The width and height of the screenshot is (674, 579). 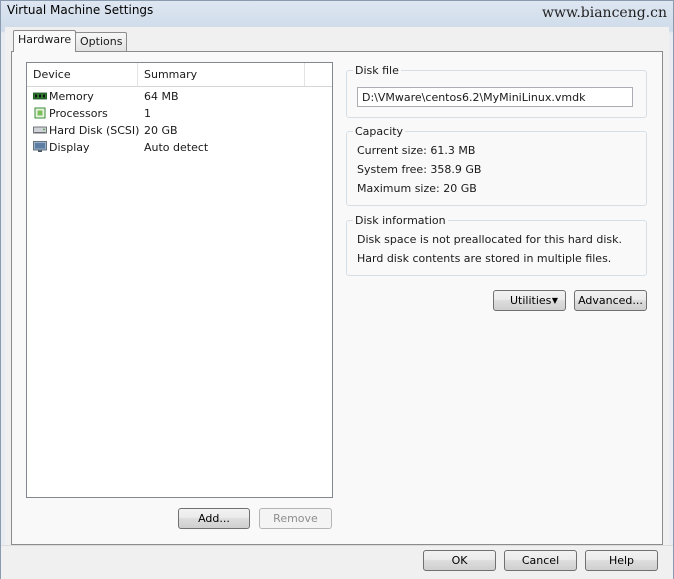 I want to click on device-summary: 1, so click(x=147, y=113).